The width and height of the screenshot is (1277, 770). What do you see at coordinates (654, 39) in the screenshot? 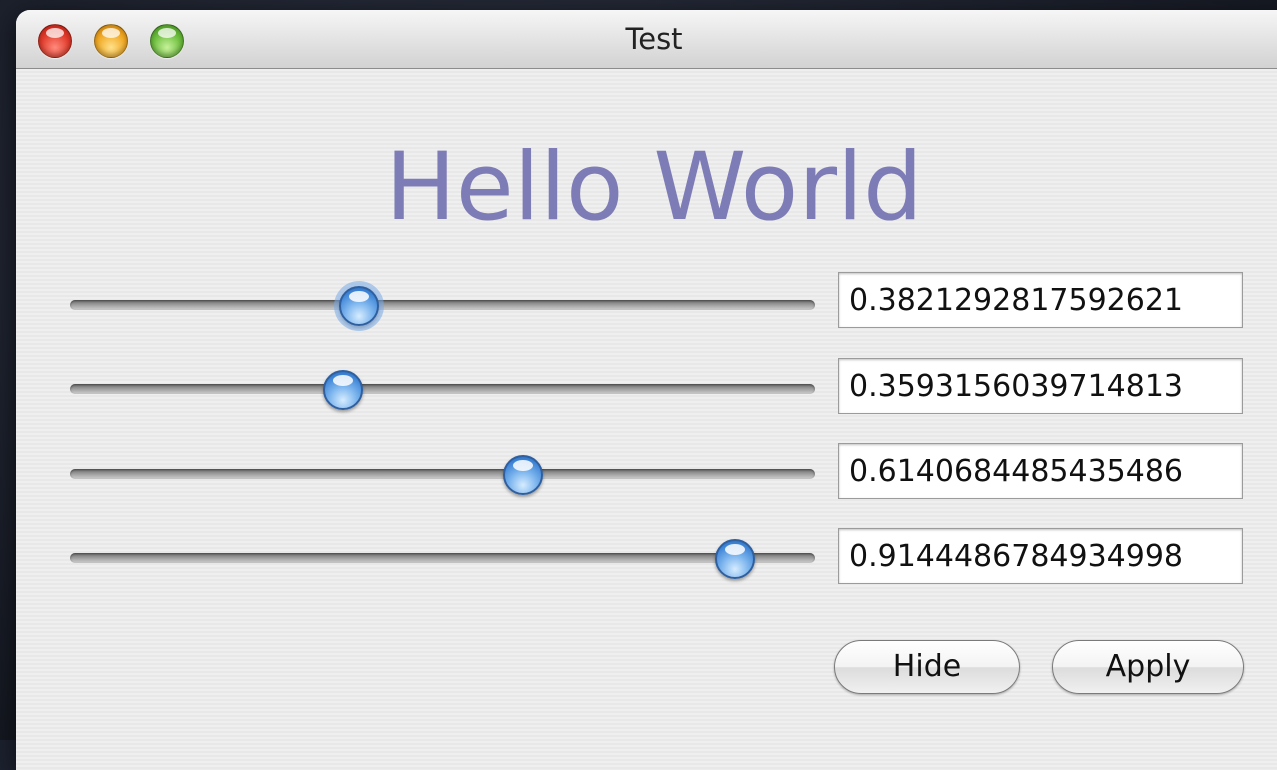
I see `window-title: Test` at bounding box center [654, 39].